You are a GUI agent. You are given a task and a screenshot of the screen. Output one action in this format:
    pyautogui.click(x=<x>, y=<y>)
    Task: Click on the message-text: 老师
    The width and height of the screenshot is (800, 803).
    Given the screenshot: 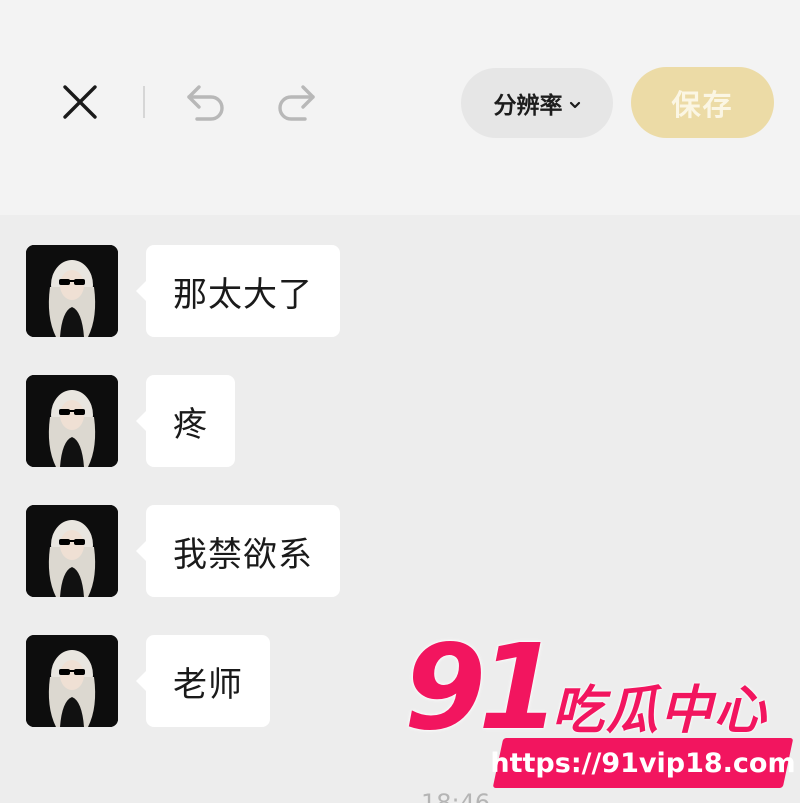 What is the action you would take?
    pyautogui.click(x=208, y=684)
    